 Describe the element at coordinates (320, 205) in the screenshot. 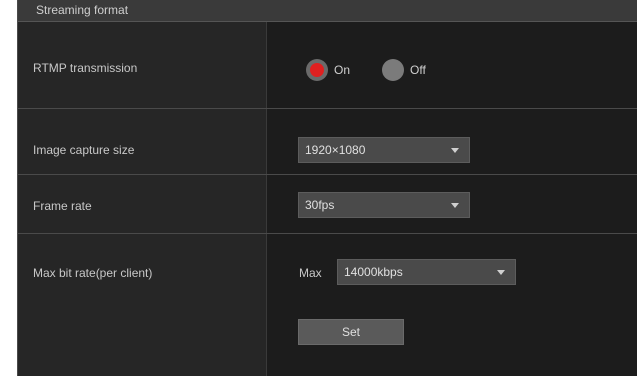

I see `frame-rate-value: 30fps` at that location.